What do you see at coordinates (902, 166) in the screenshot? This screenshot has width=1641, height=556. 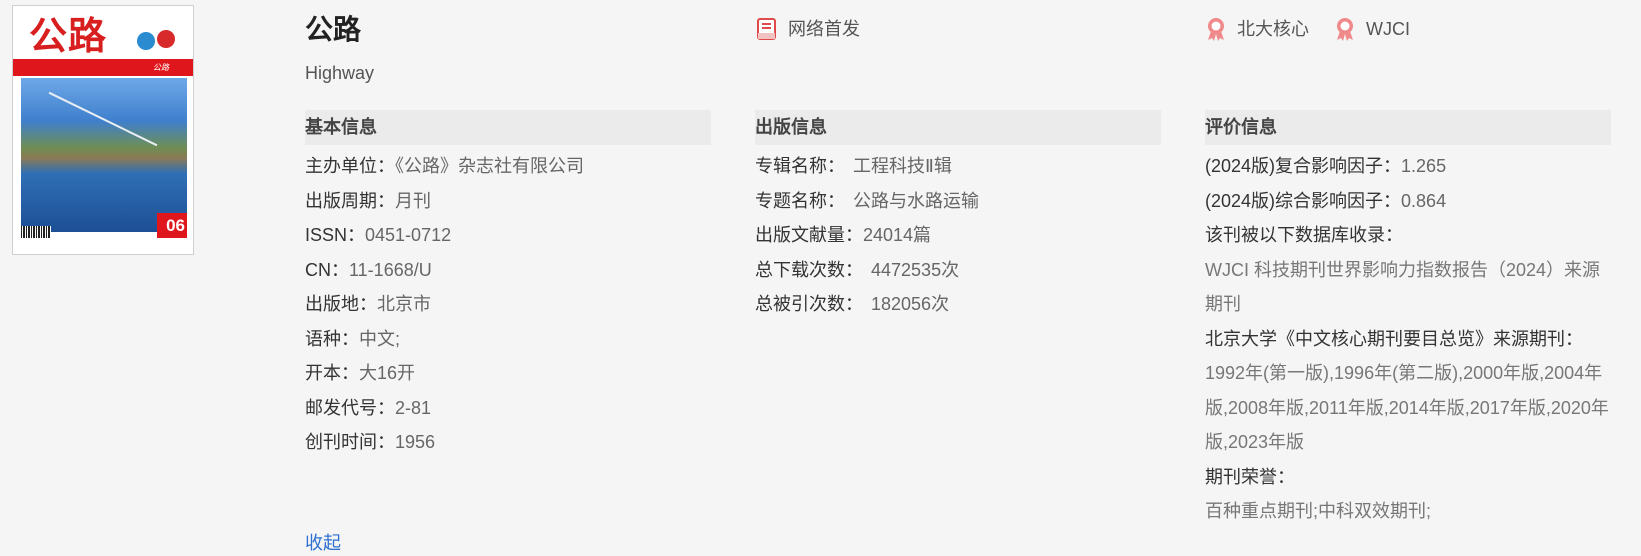 I see `row-value: 工程科技Ⅱ辑` at bounding box center [902, 166].